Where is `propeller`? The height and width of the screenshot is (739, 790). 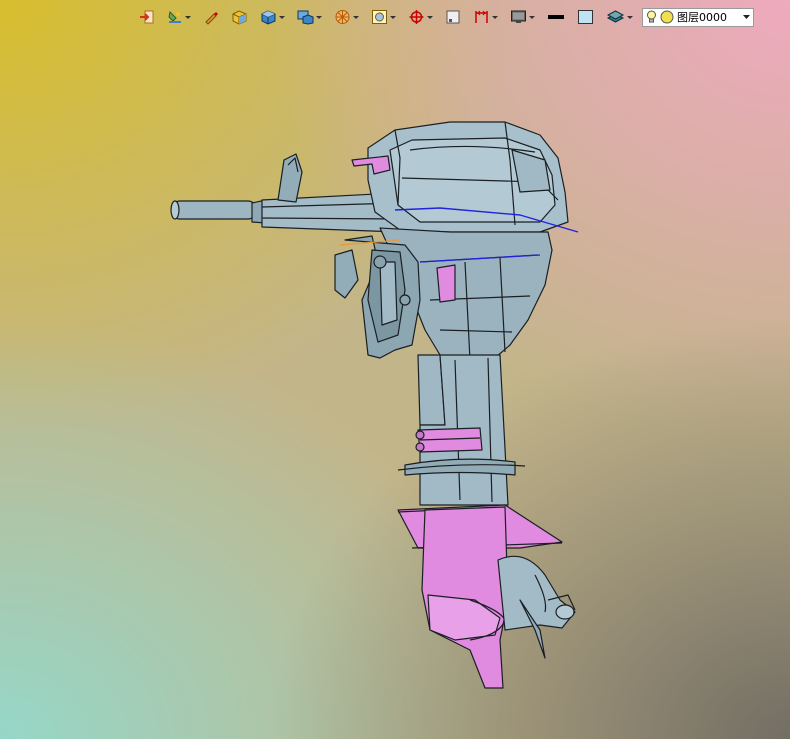 propeller is located at coordinates (536, 607).